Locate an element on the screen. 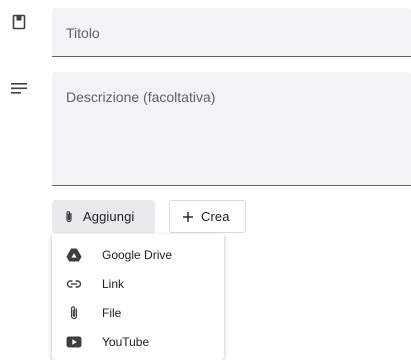  create-button: Crea is located at coordinates (207, 216).